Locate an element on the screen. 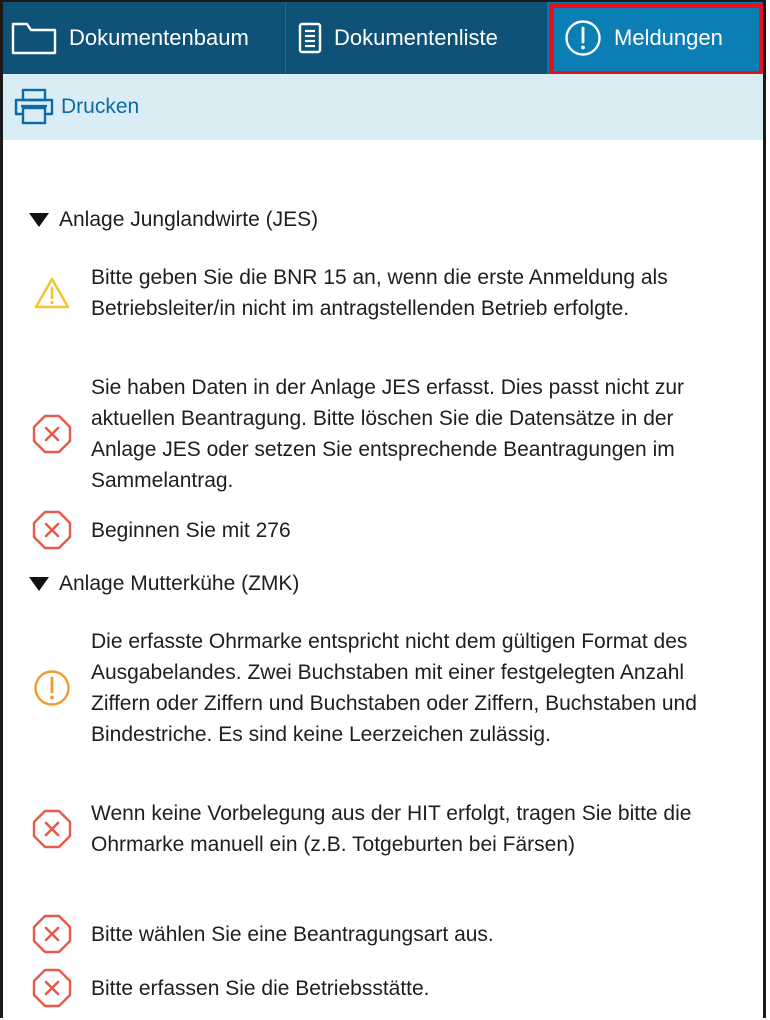  tab-document-list: Dokumentenliste is located at coordinates (417, 38).